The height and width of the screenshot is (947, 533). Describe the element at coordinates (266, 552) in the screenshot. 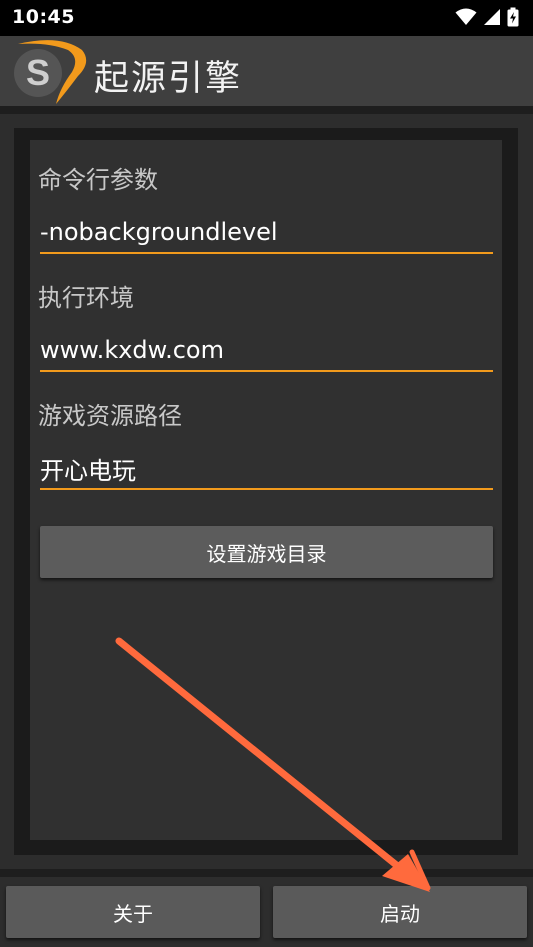

I see `set-game-dir-button: 设置游戏目录` at that location.